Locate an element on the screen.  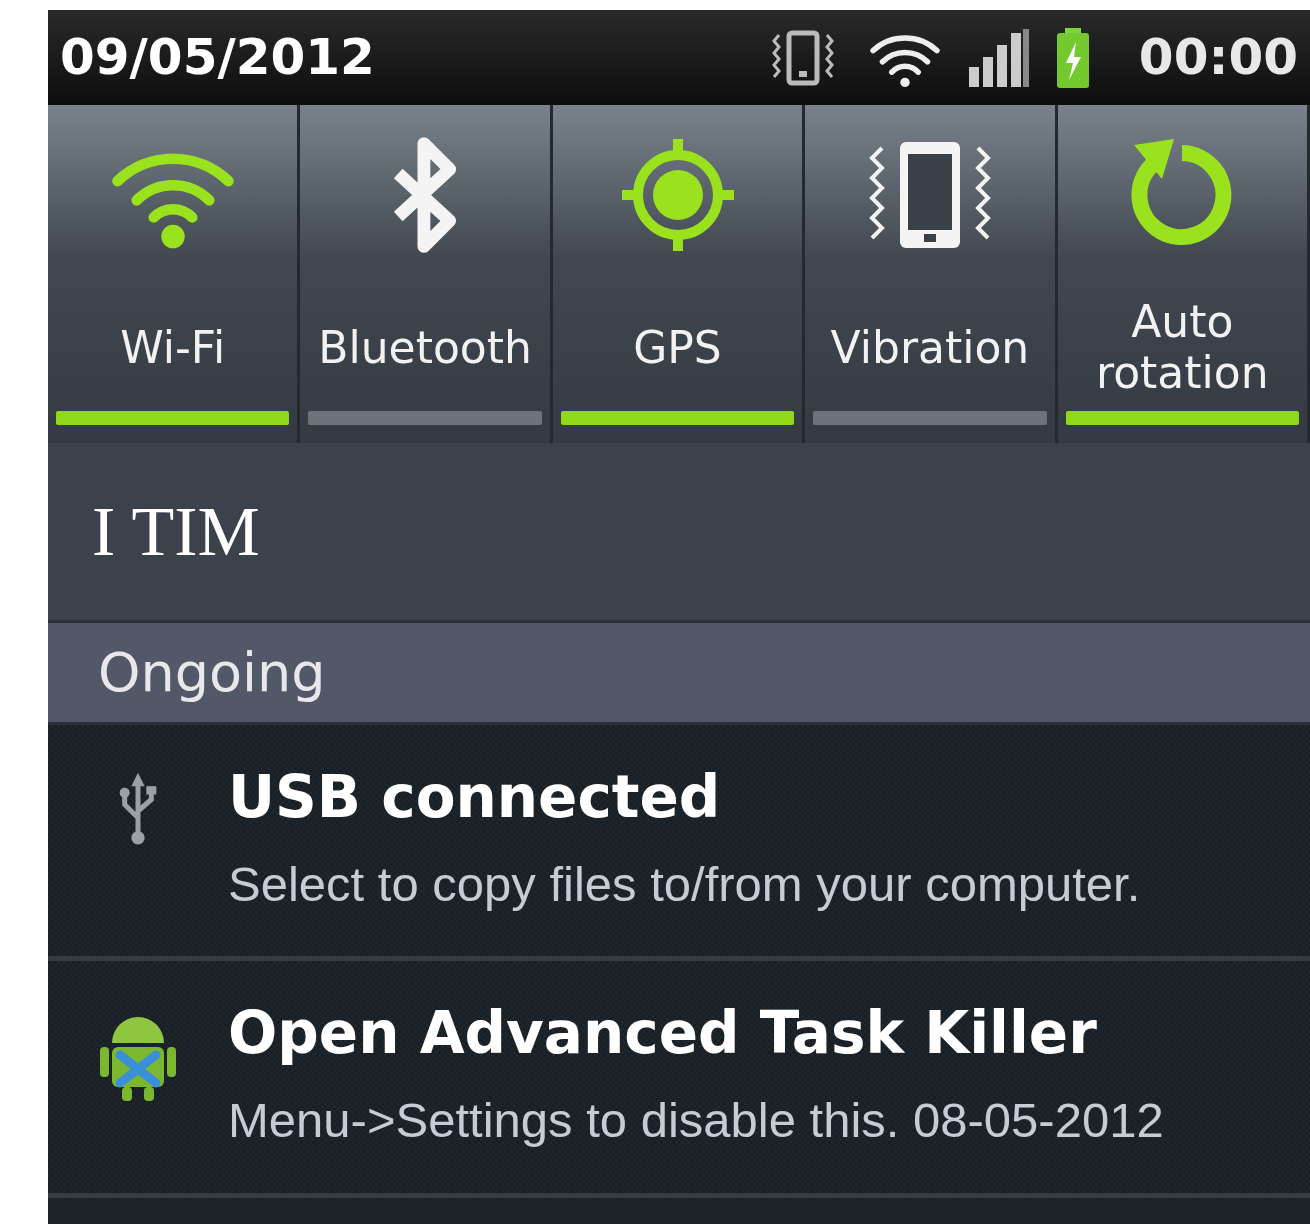
toggle-button: Vibration is located at coordinates (931, 274).